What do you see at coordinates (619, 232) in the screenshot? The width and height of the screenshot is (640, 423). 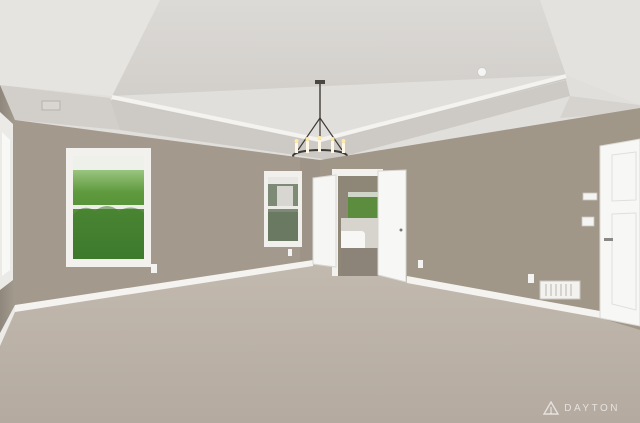 I see `entry-door` at bounding box center [619, 232].